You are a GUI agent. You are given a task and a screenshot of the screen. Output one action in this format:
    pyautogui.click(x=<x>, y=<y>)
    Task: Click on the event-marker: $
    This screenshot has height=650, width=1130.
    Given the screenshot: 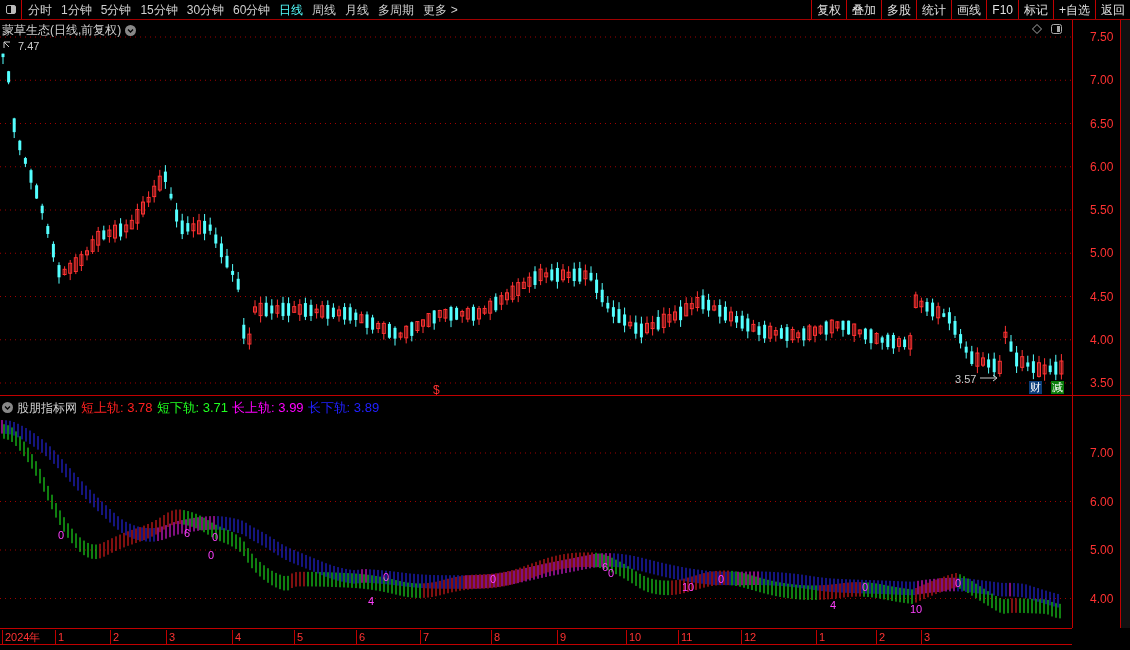 What is the action you would take?
    pyautogui.click(x=436, y=390)
    